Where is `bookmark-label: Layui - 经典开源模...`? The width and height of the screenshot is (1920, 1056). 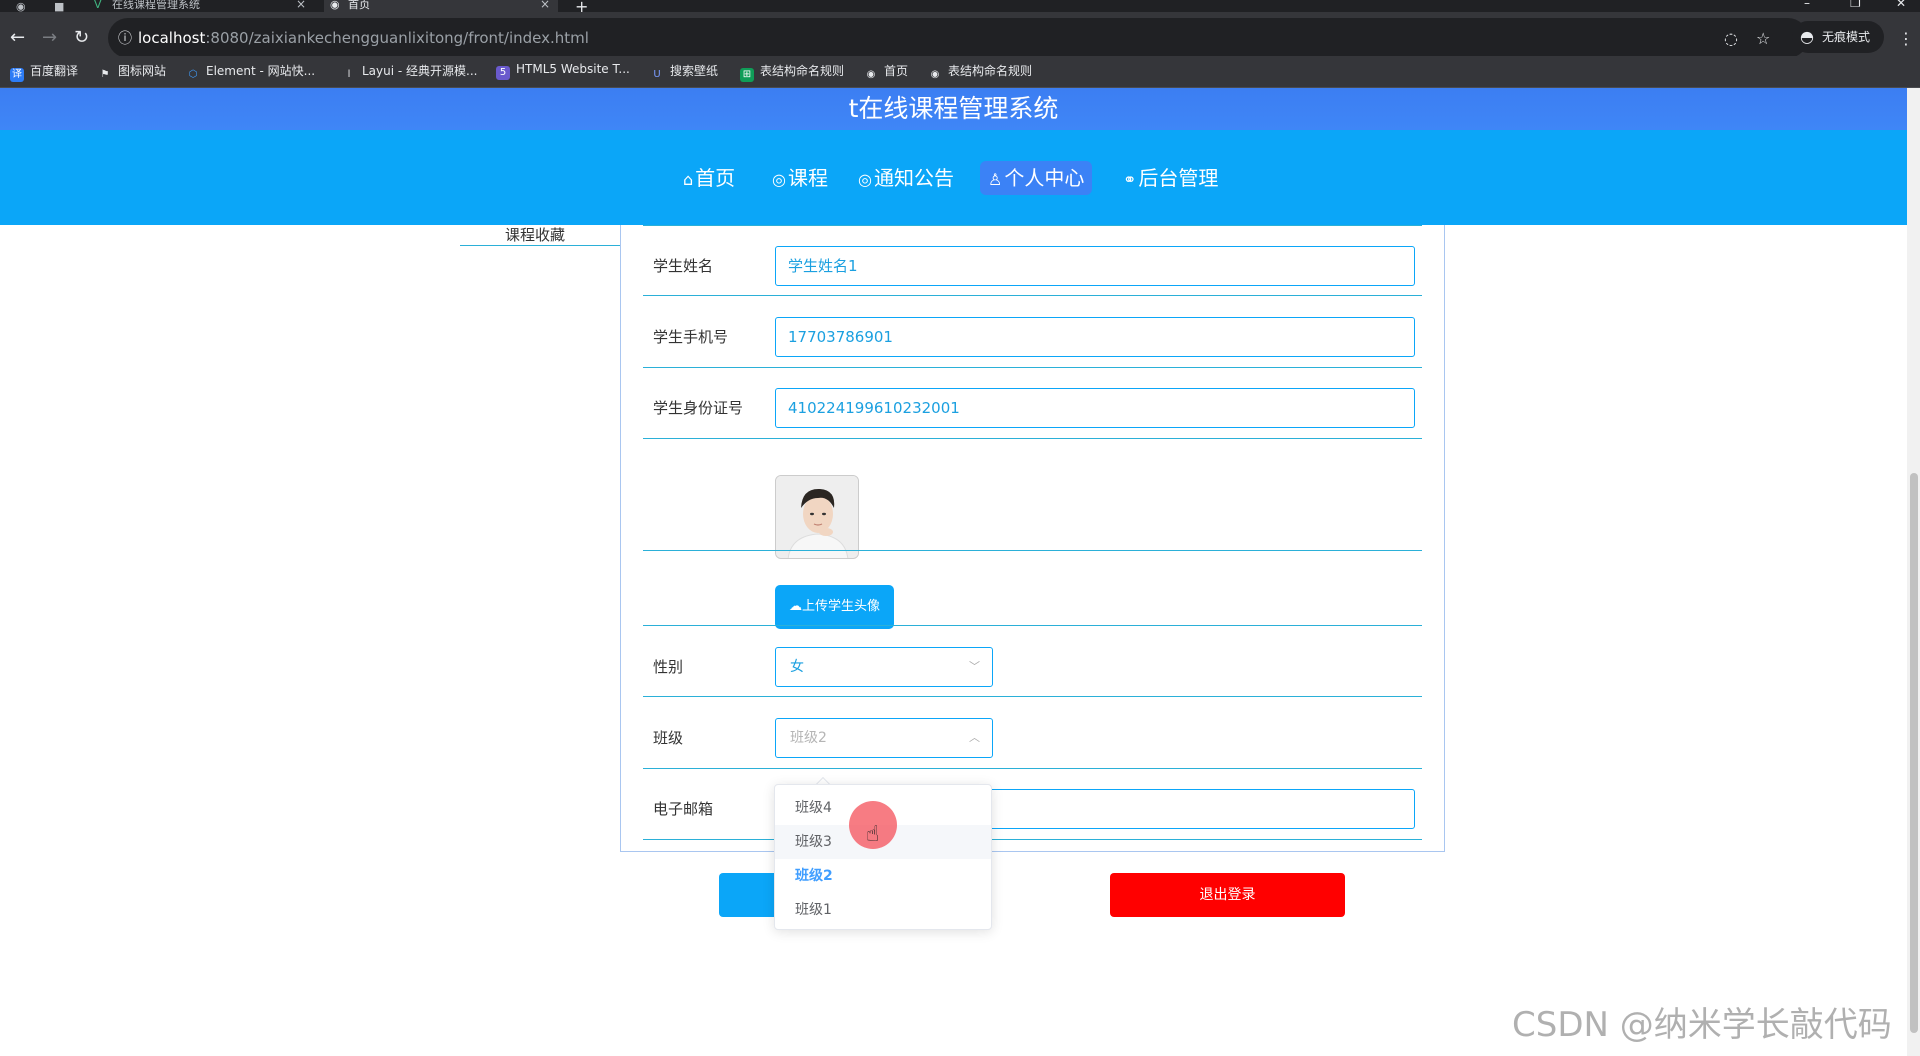
bookmark-label: Layui - 经典开源模... is located at coordinates (420, 71).